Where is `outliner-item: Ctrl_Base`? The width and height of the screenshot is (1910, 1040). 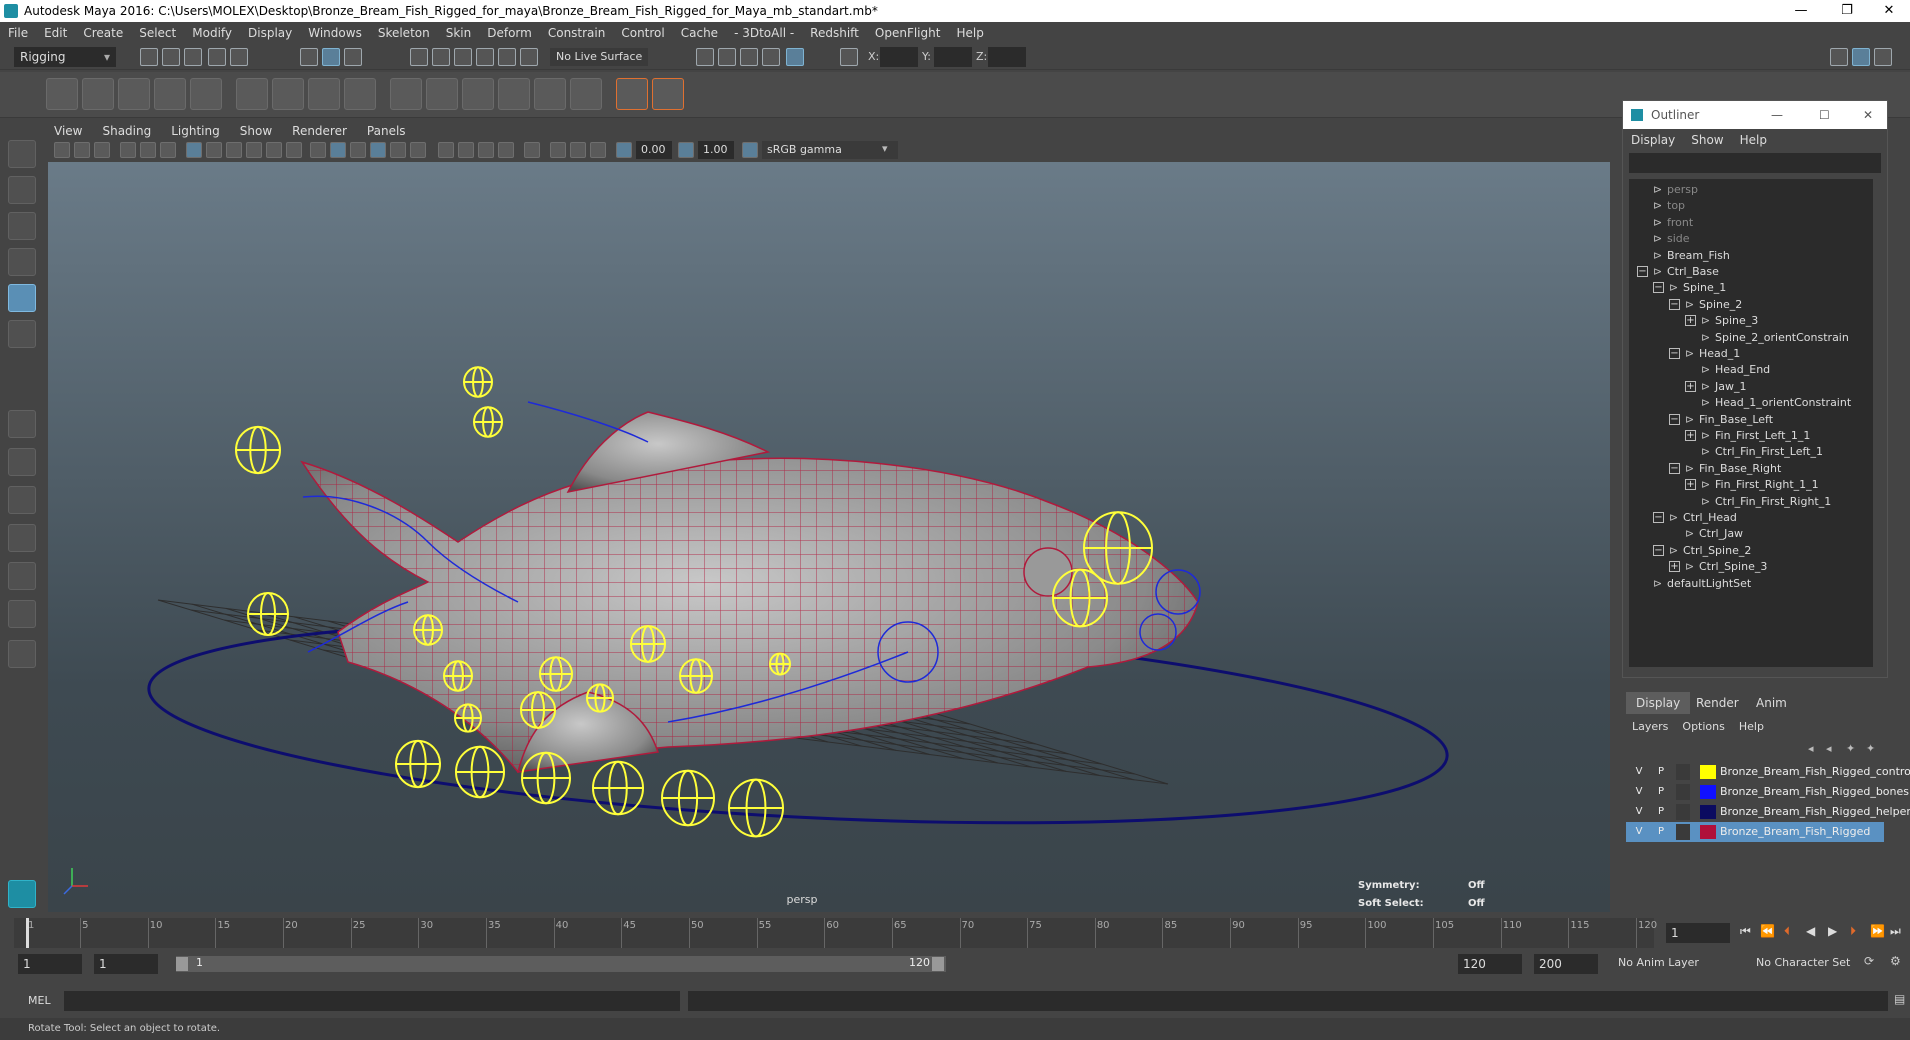 outliner-item: Ctrl_Base is located at coordinates (1693, 272).